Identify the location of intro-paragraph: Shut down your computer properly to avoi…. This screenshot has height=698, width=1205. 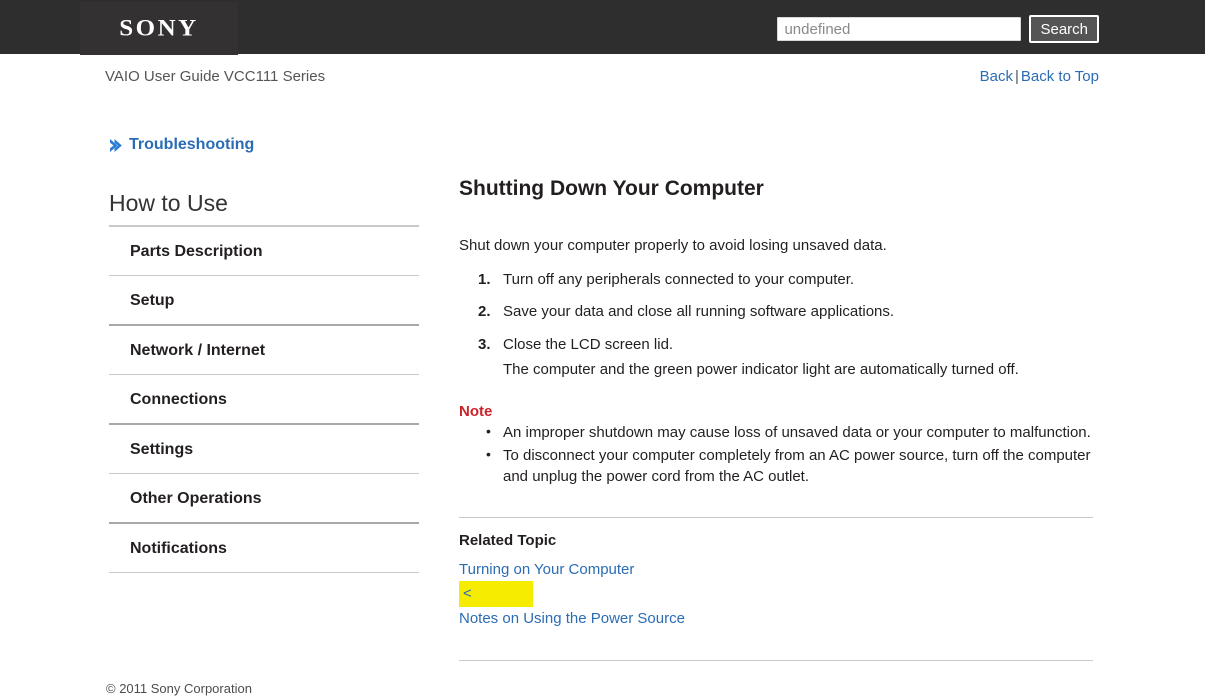
(673, 246).